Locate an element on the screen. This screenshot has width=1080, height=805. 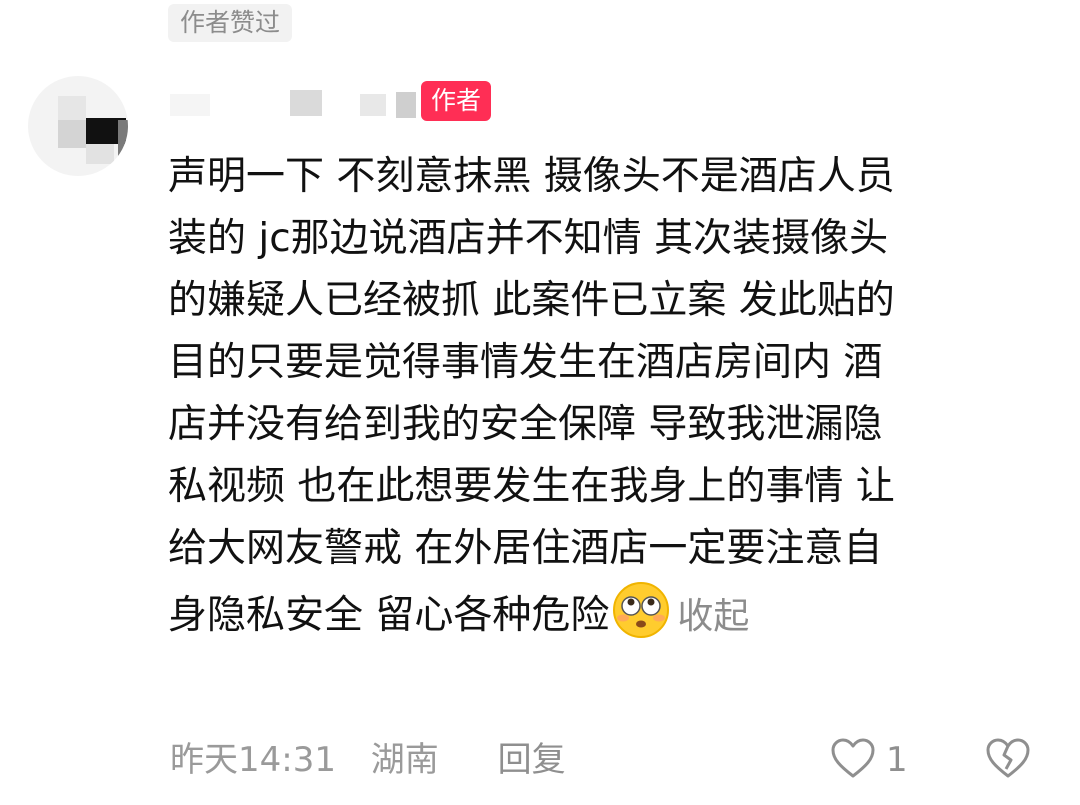
comment-line: 声明一下 不刻意抹黑 摄像头不是酒店人员 is located at coordinates (531, 176).